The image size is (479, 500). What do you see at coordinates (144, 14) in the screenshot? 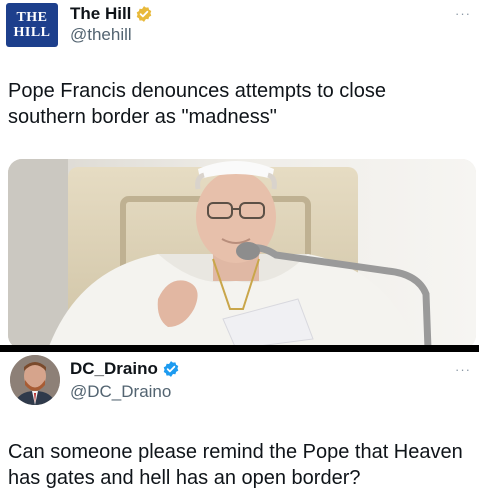
I see `gold-verified-badge-icon` at bounding box center [144, 14].